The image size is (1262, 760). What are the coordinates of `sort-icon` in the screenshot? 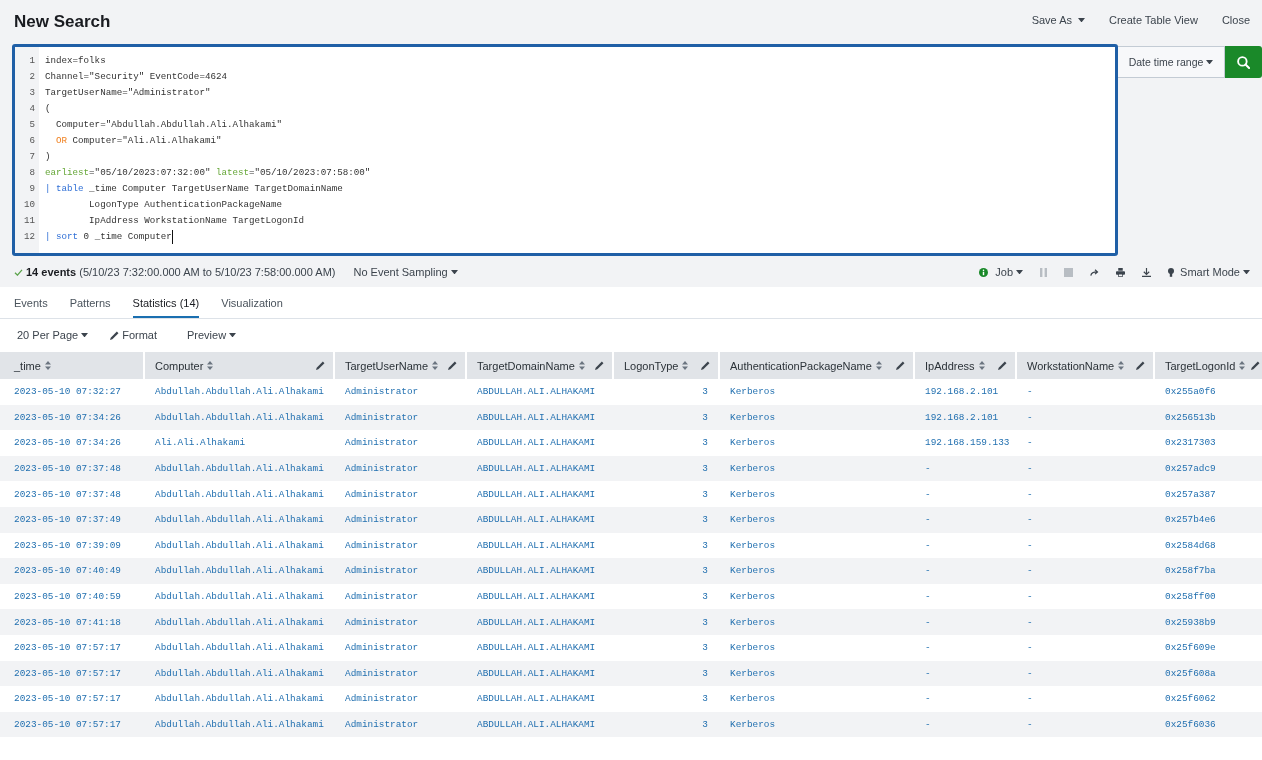 It's located at (435, 365).